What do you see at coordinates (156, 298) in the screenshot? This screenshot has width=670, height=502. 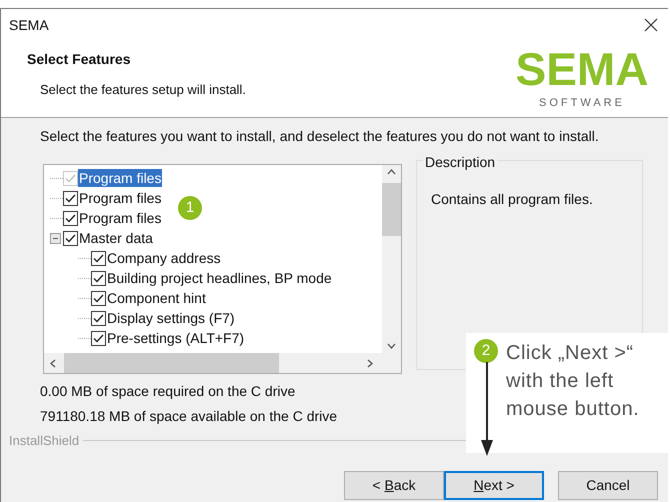 I see `tree-item: Component hint` at bounding box center [156, 298].